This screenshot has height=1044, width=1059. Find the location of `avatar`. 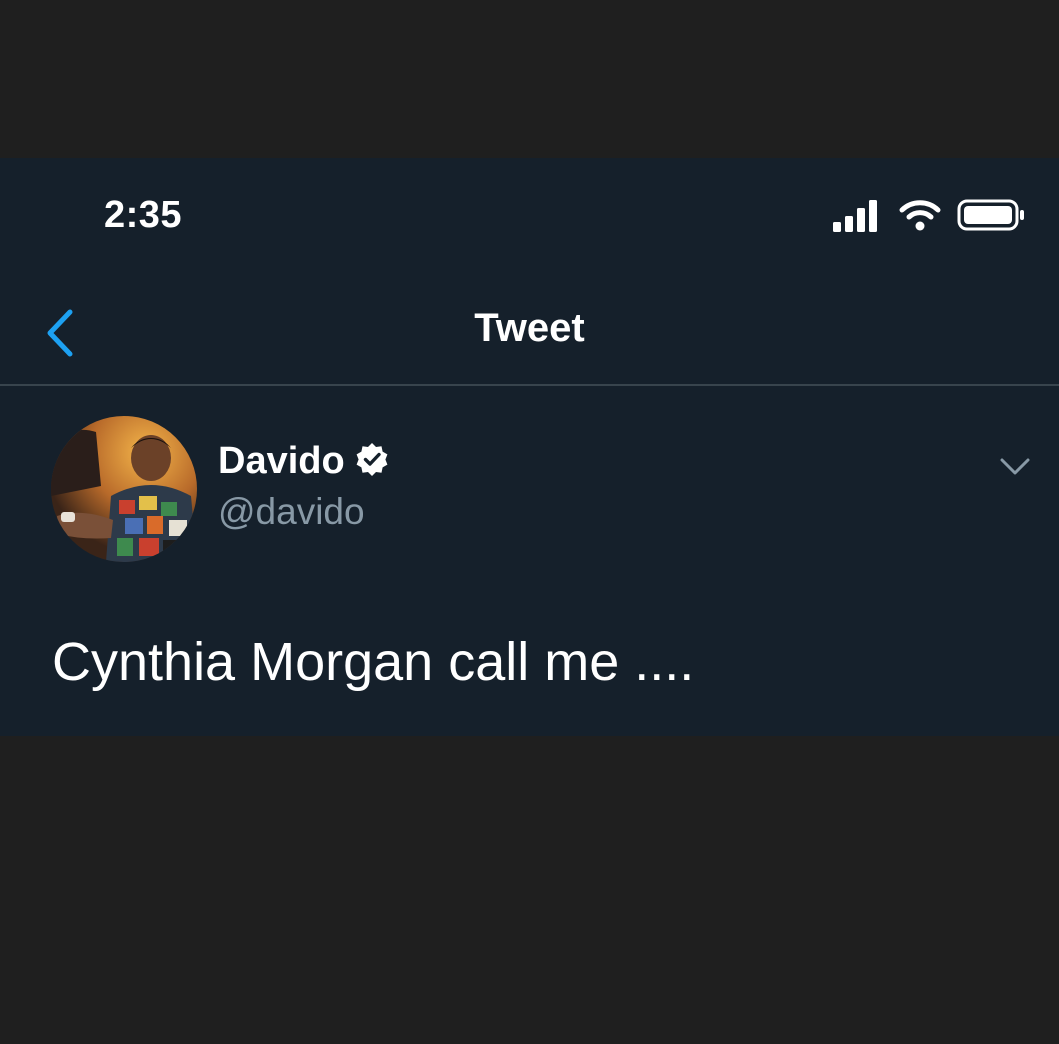

avatar is located at coordinates (124, 489).